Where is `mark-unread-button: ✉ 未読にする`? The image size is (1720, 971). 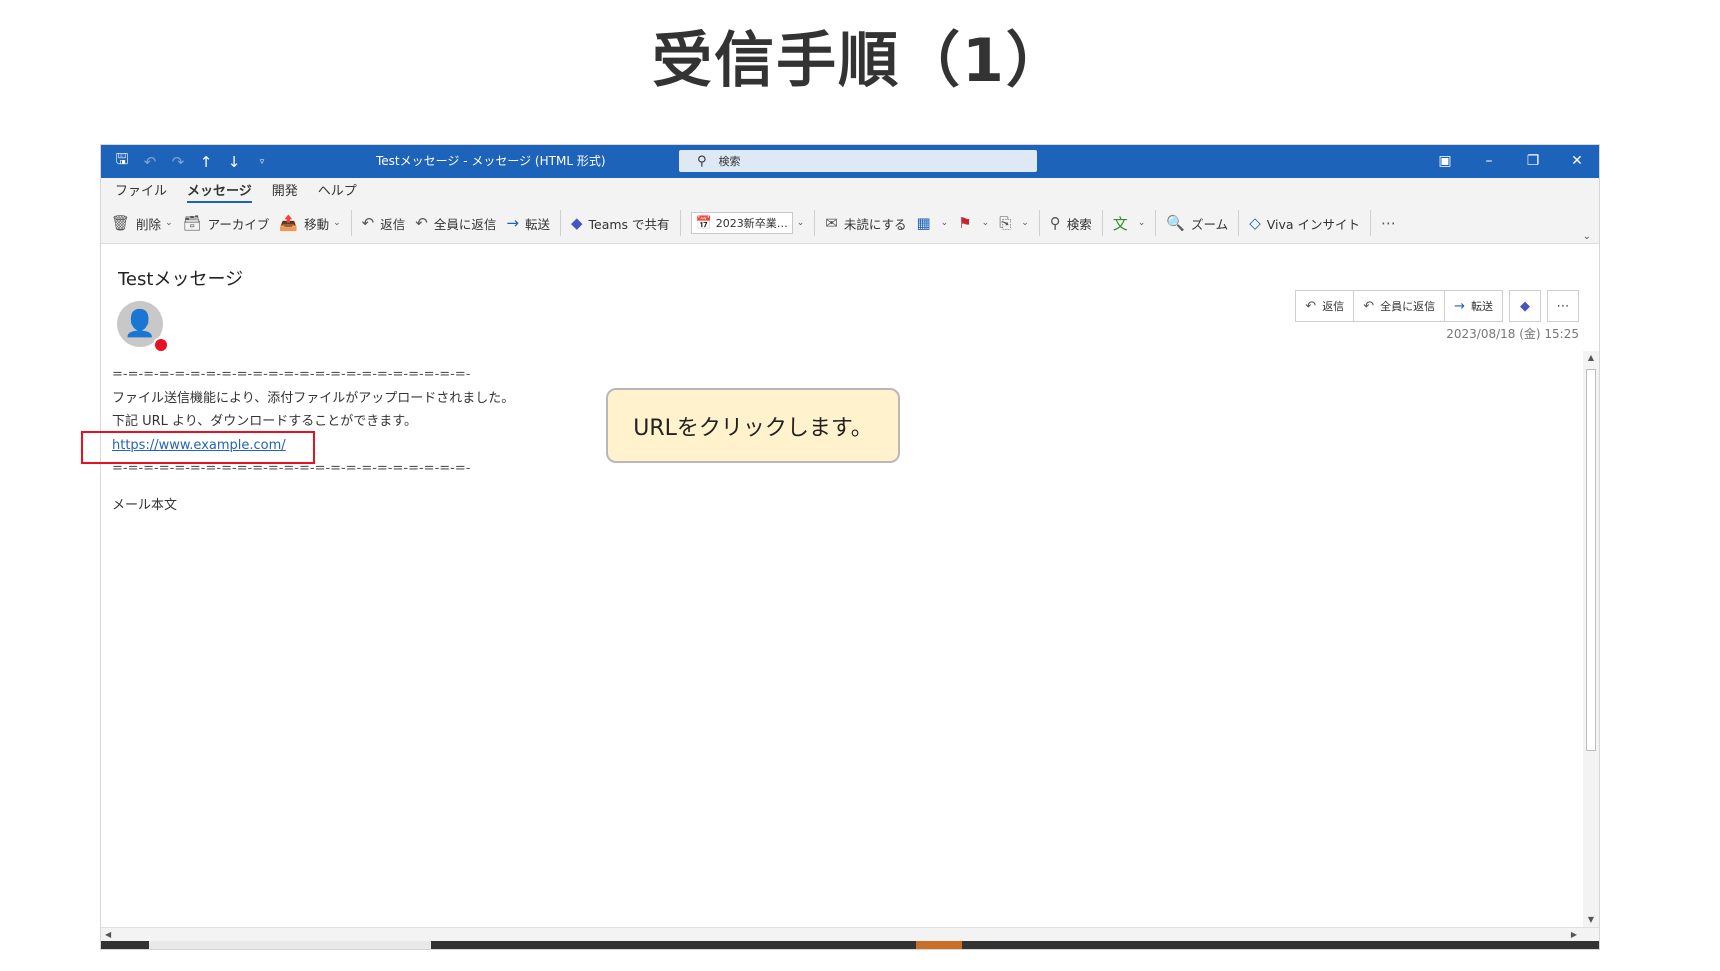
mark-unread-button: ✉ 未読にする is located at coordinates (865, 223).